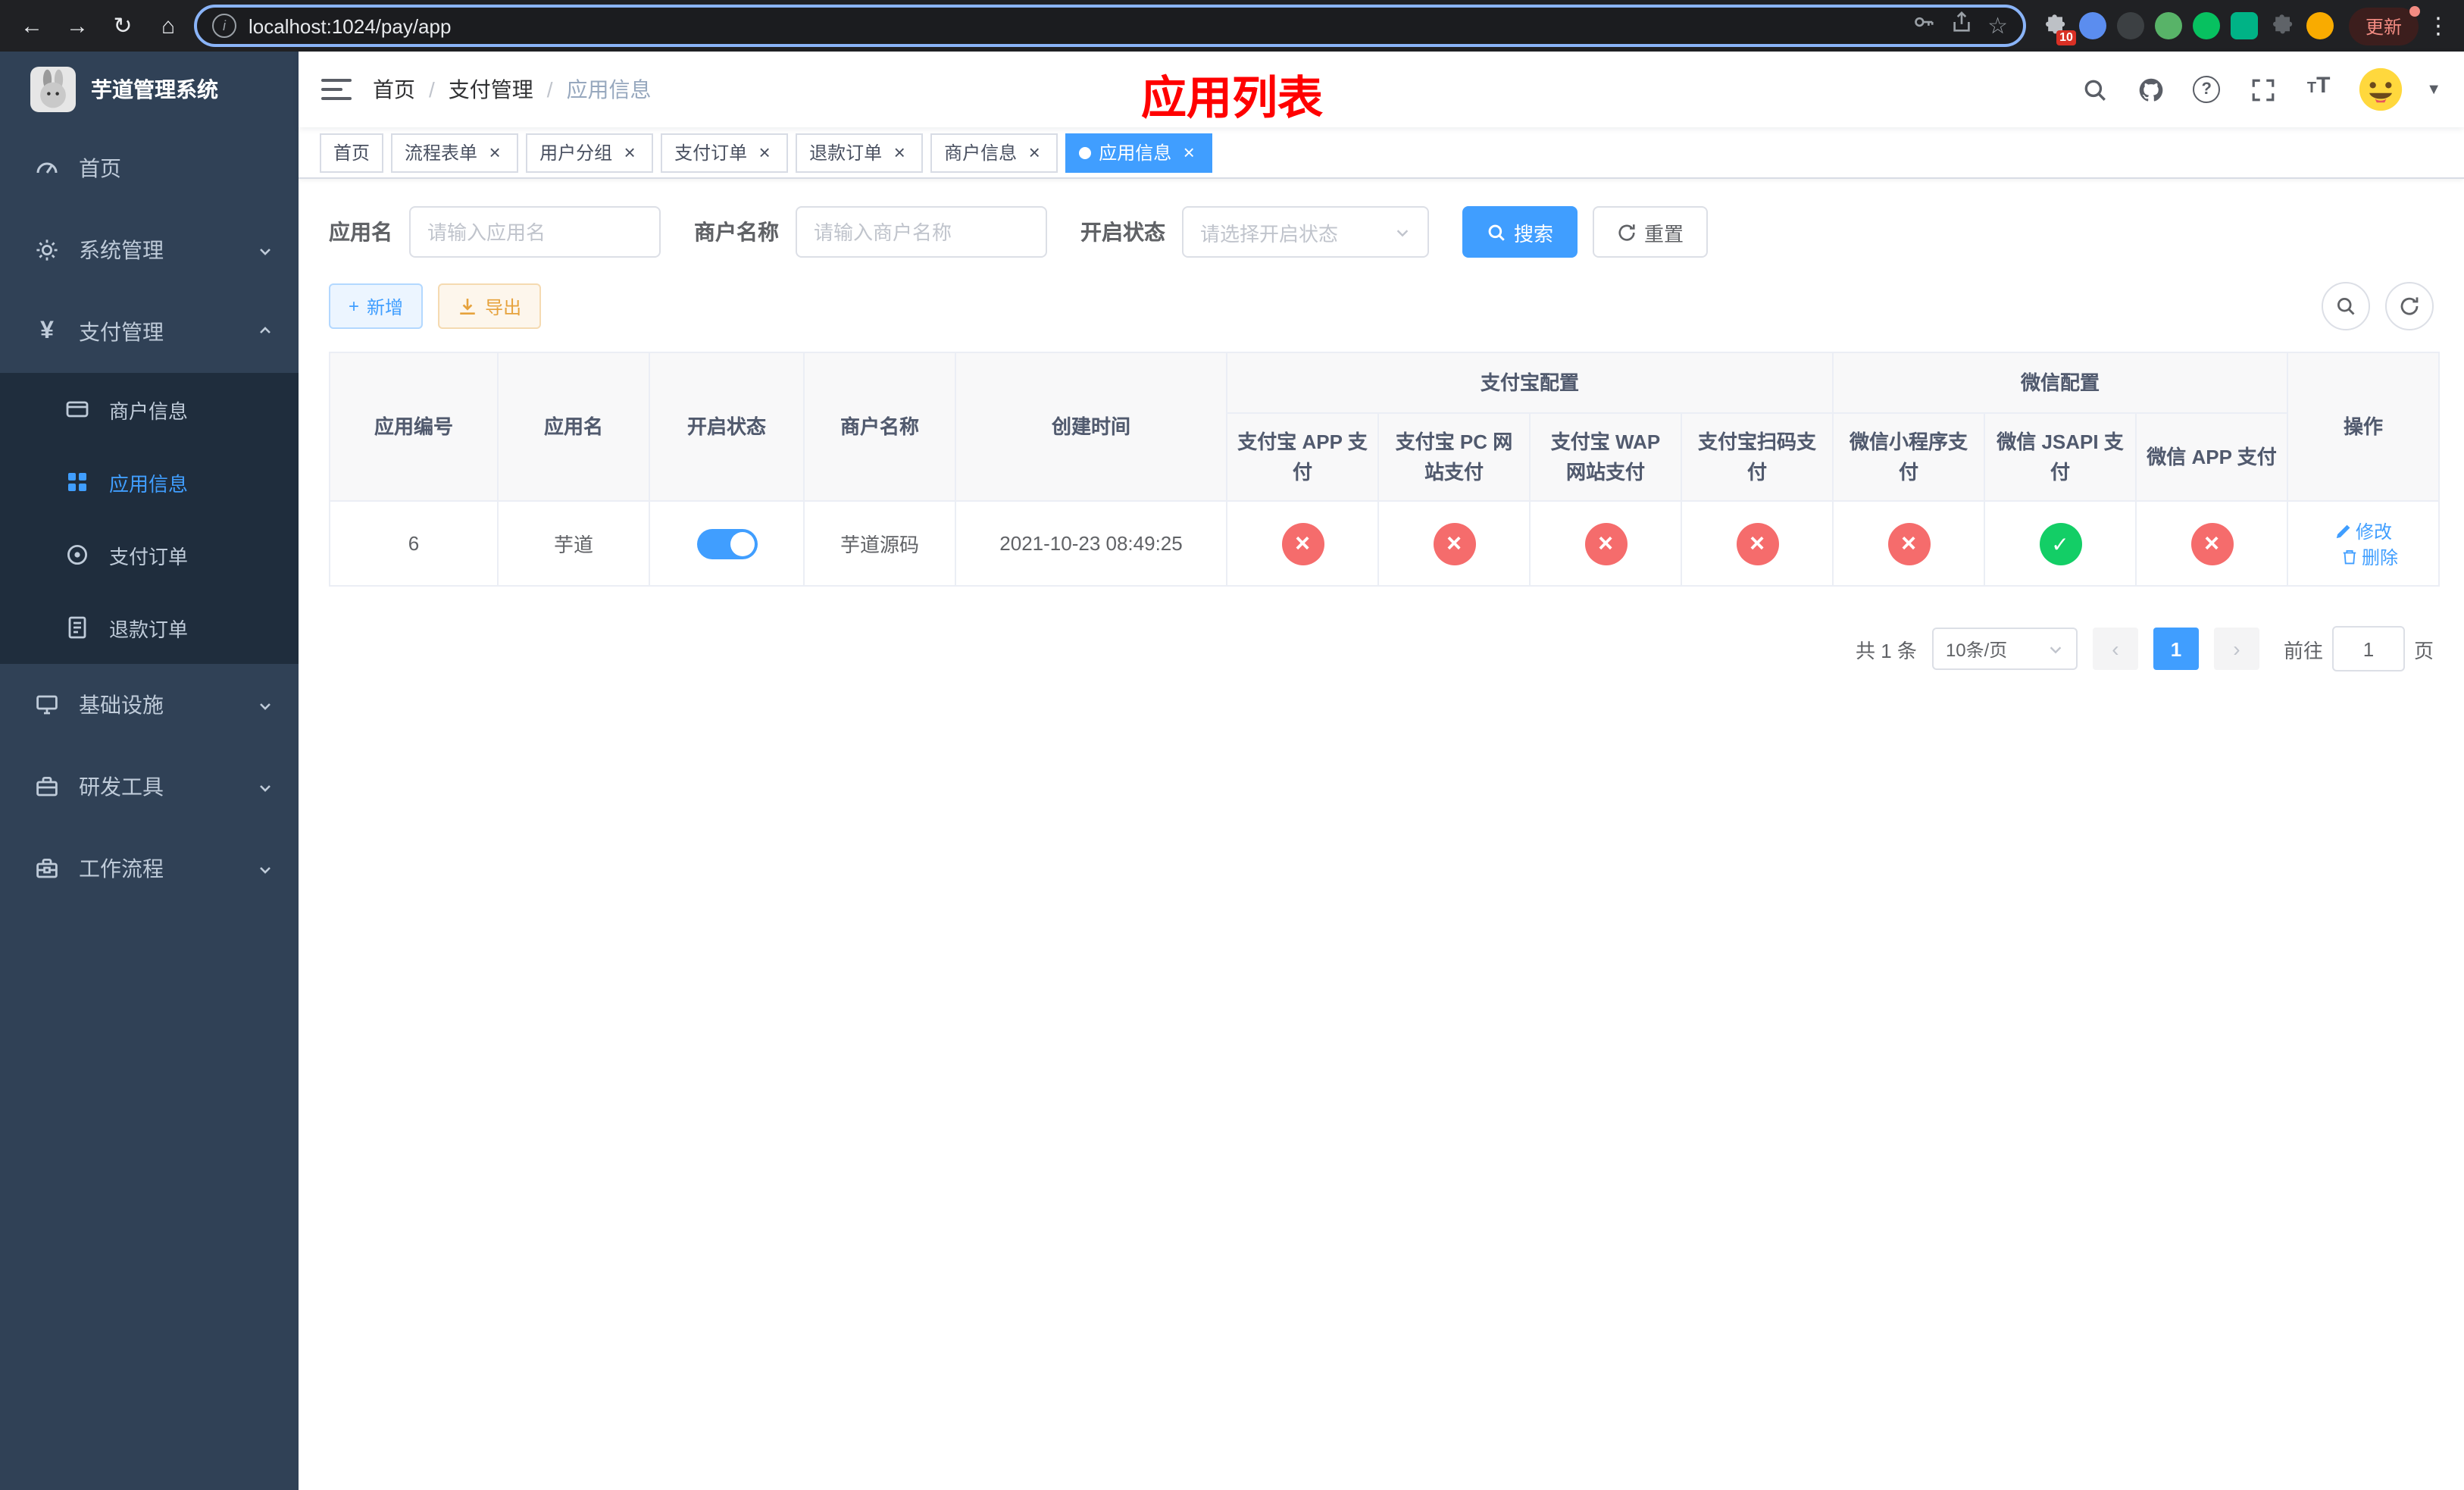 This screenshot has height=1490, width=2464. I want to click on toggle-search-button, so click(2346, 306).